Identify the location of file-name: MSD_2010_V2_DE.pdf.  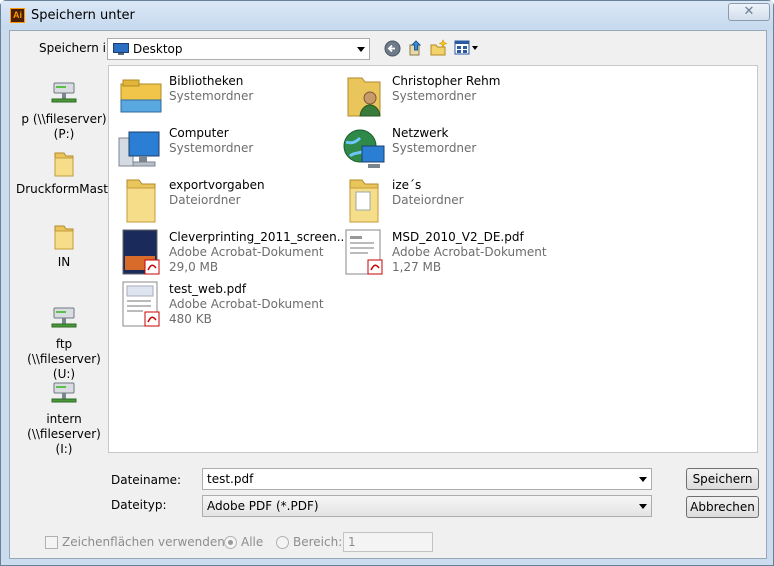
(458, 237).